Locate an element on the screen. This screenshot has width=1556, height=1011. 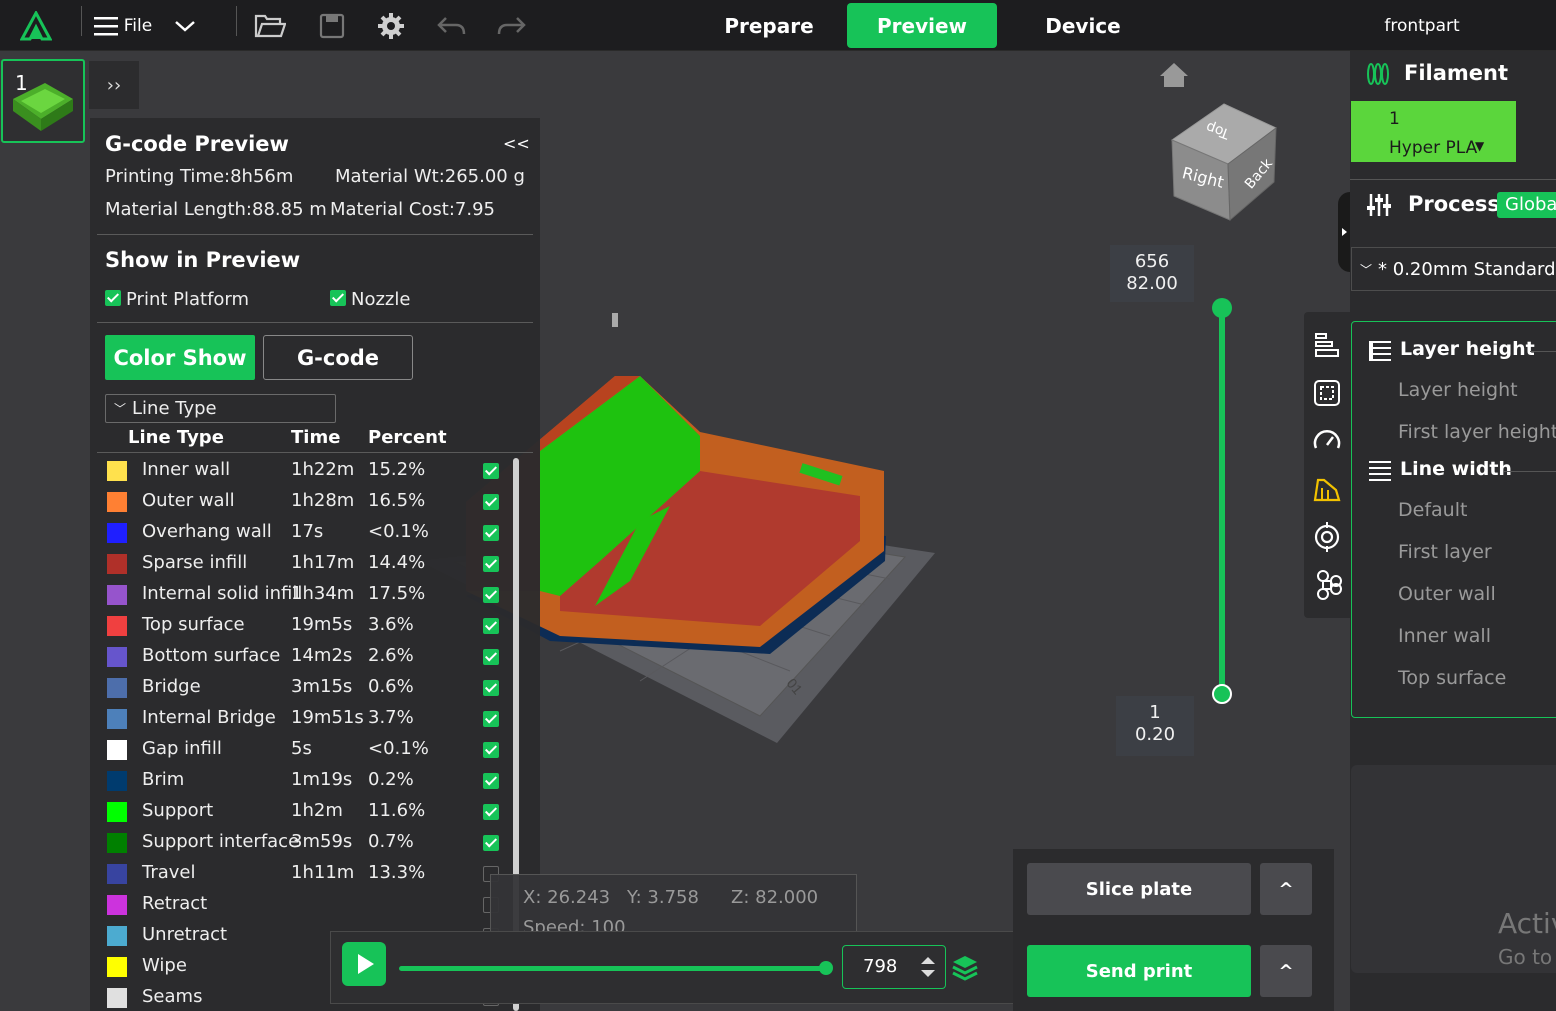
line-type-percent: 0.7% is located at coordinates (391, 841).